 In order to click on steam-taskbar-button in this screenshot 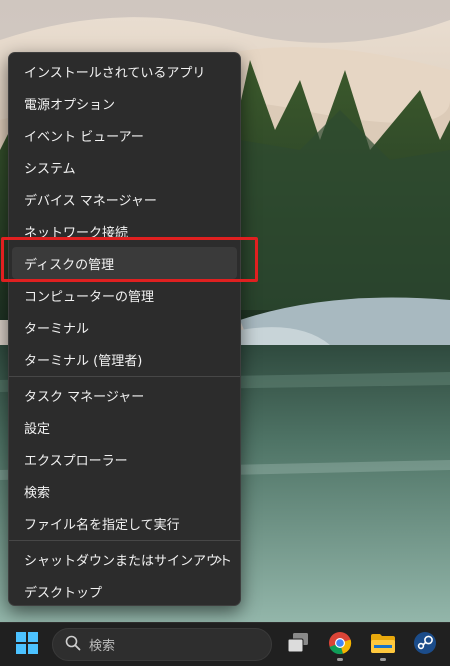, I will do `click(425, 645)`.